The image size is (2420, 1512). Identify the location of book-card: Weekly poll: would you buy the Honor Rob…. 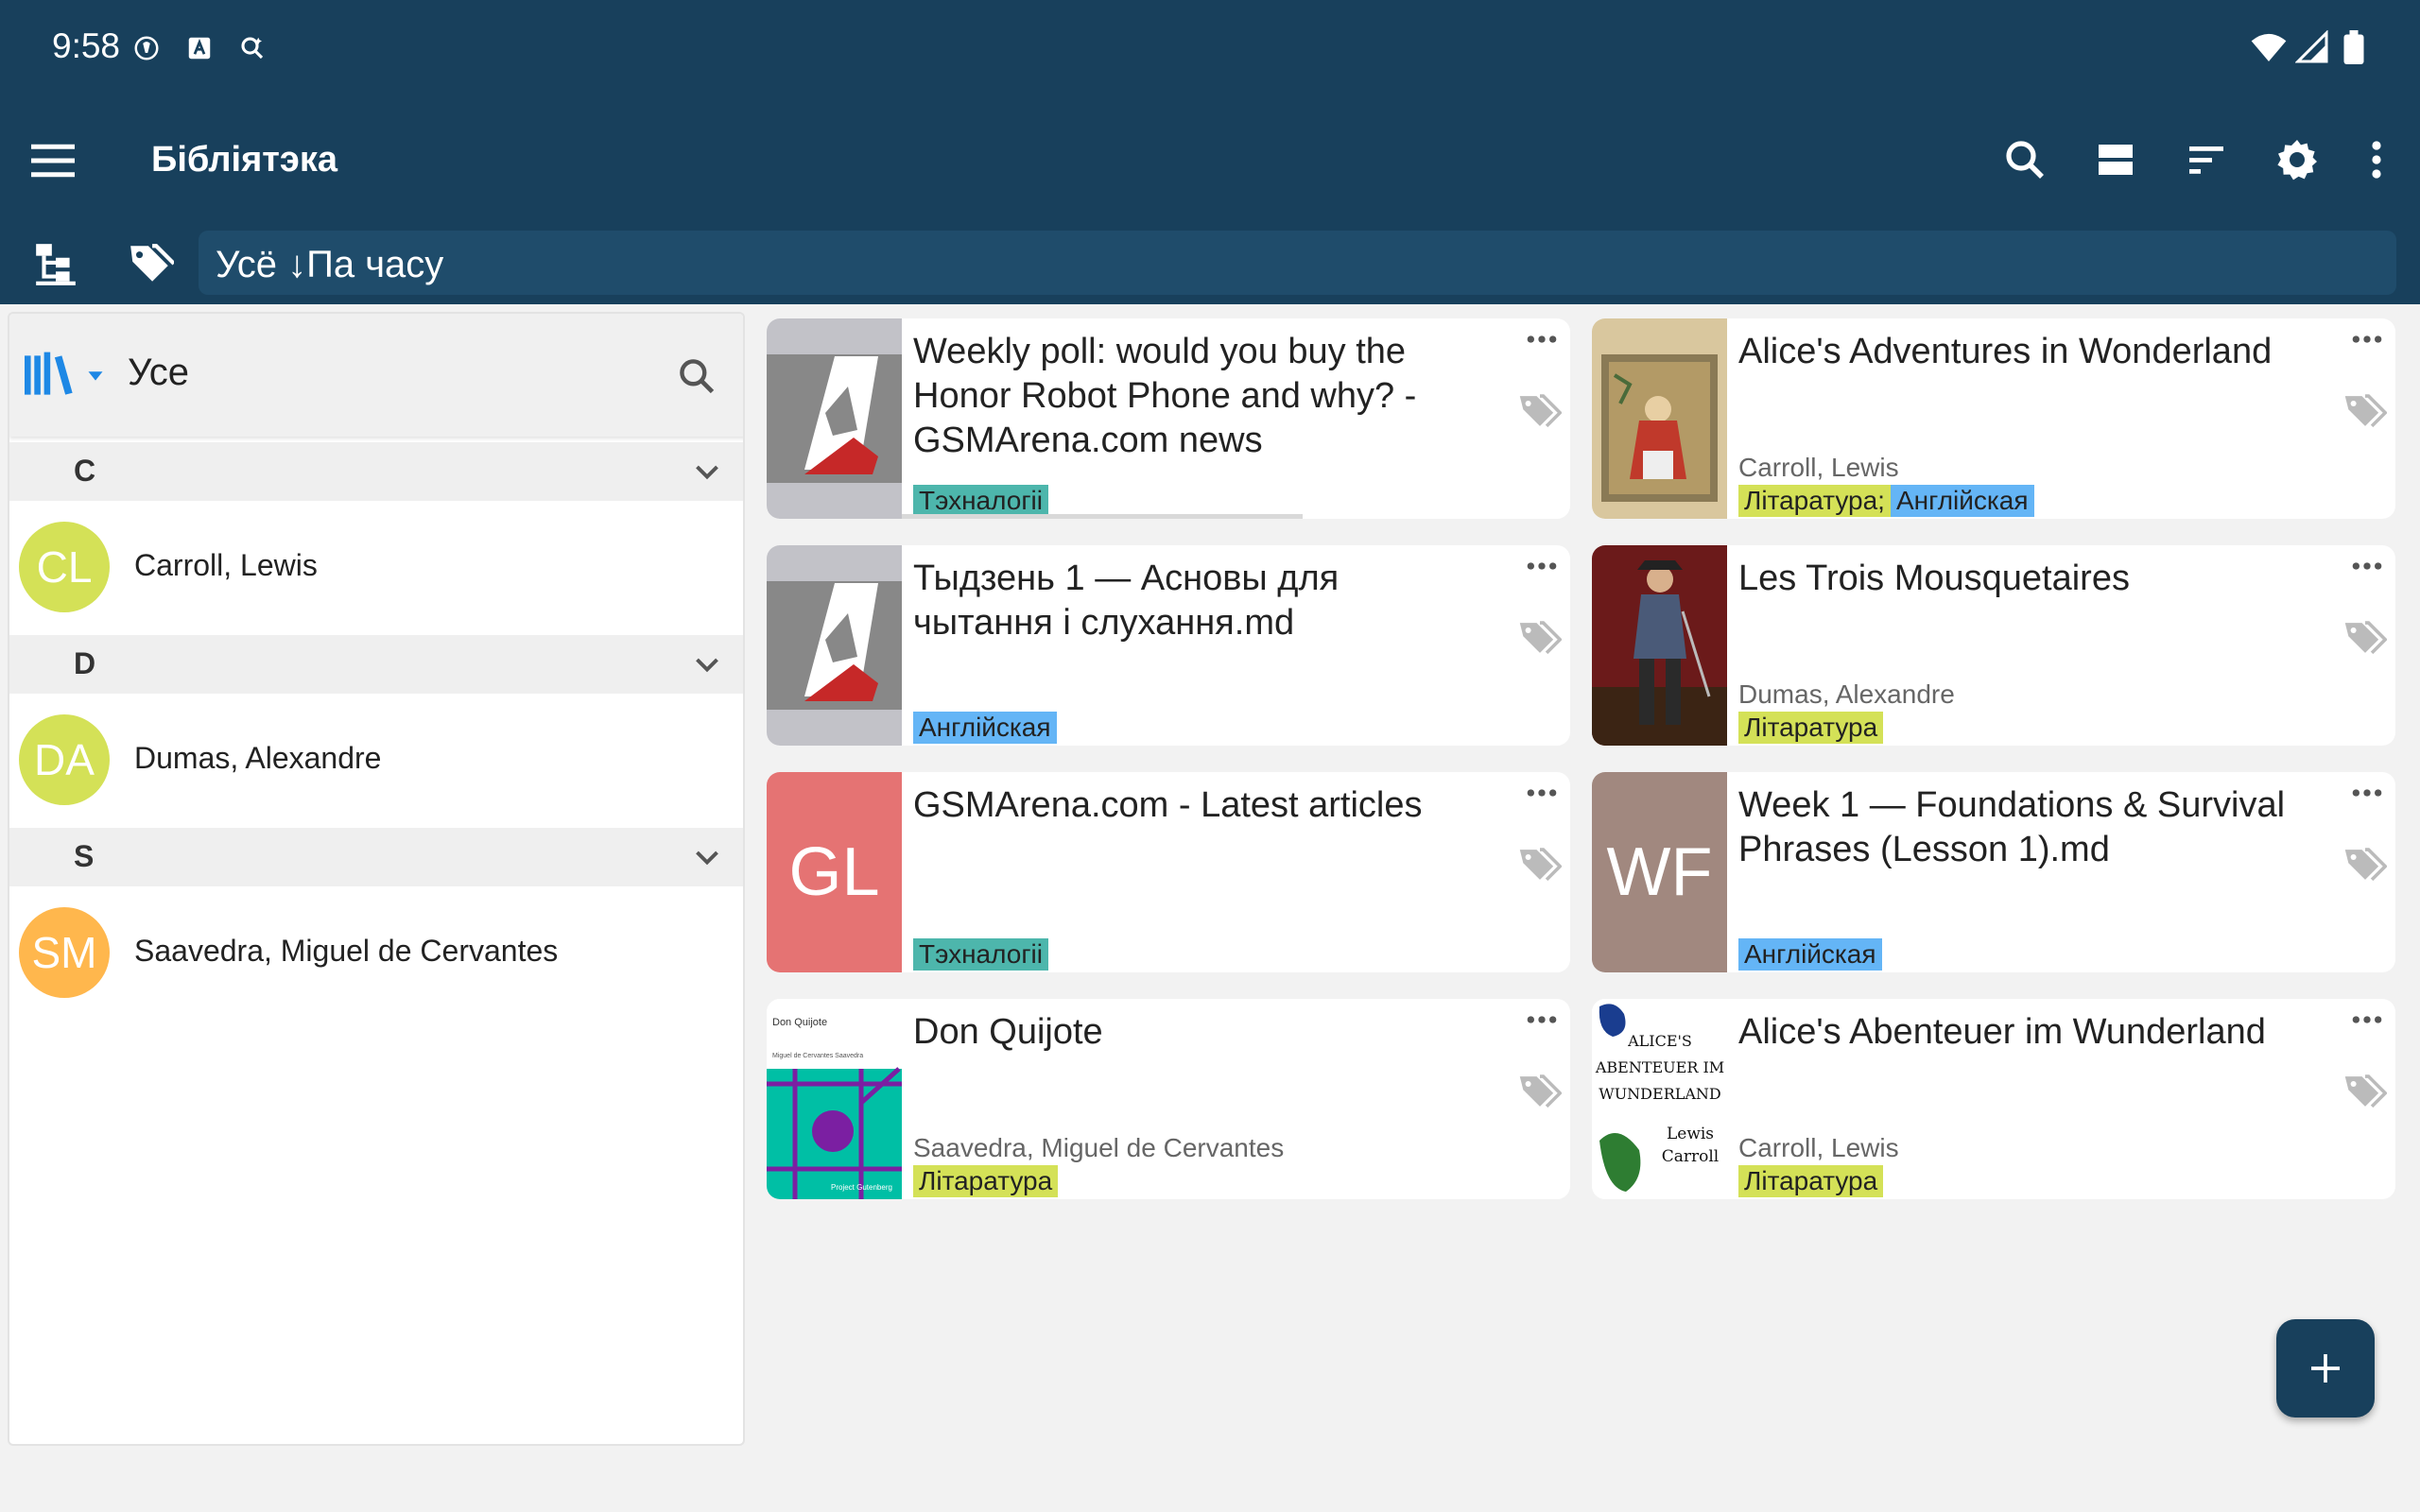
(1168, 418).